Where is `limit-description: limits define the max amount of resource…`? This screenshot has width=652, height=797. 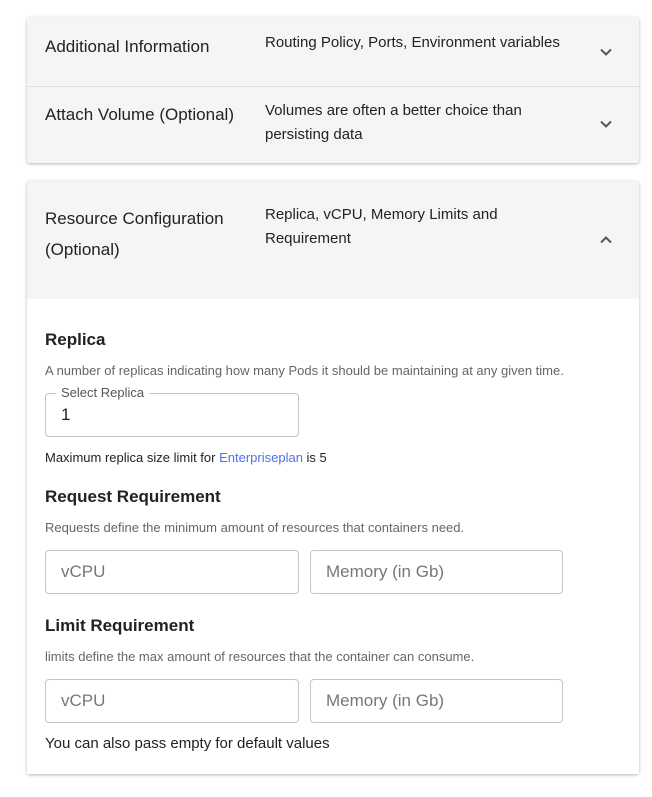 limit-description: limits define the max amount of resource… is located at coordinates (260, 656).